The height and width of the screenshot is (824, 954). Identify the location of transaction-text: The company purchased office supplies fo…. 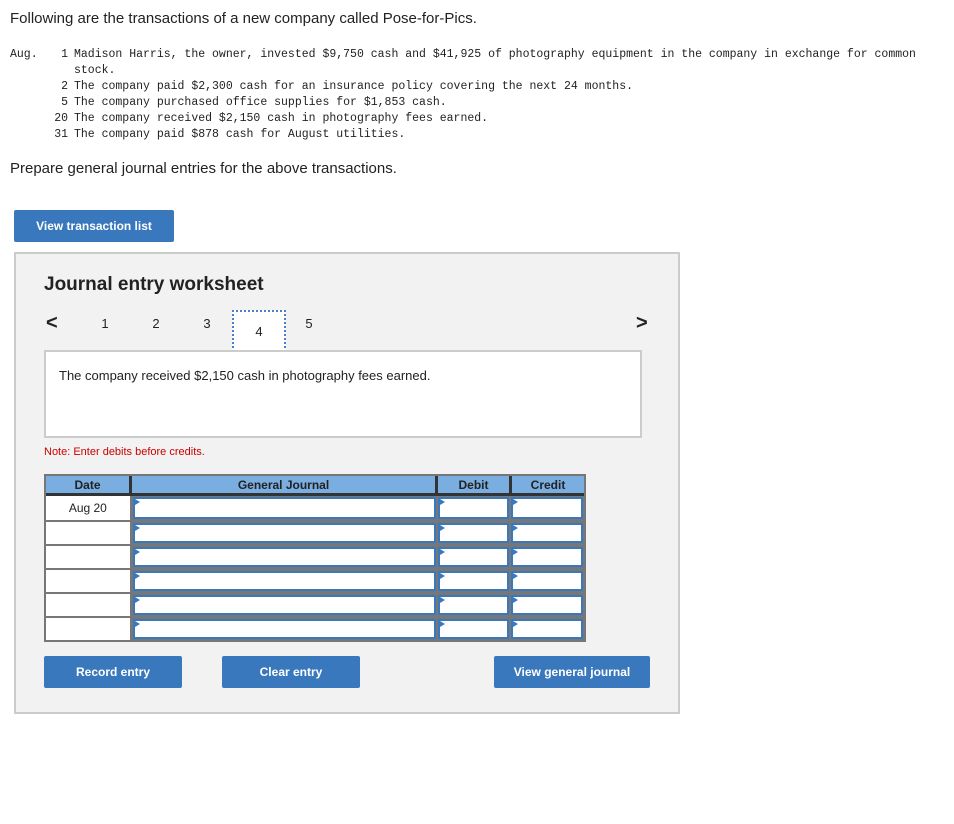
(260, 102).